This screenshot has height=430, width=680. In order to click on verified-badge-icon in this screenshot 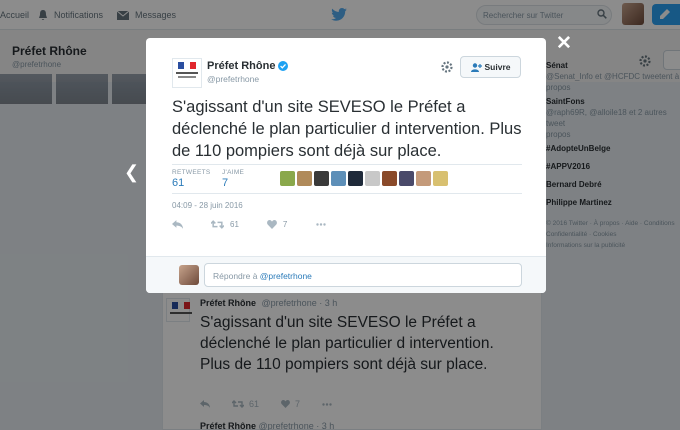, I will do `click(283, 66)`.